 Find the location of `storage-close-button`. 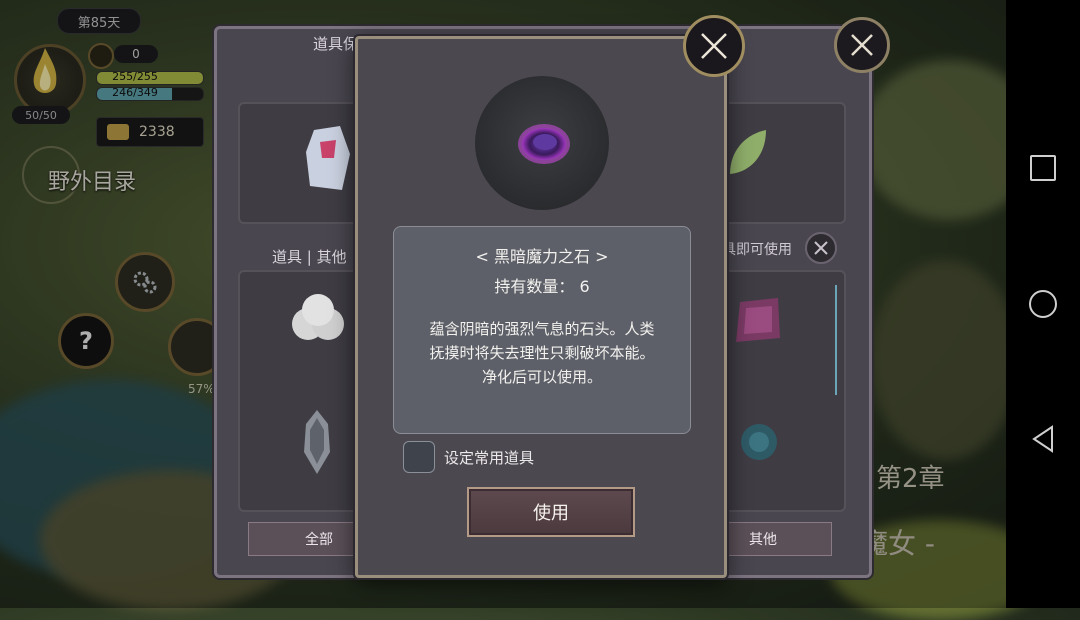

storage-close-button is located at coordinates (862, 45).